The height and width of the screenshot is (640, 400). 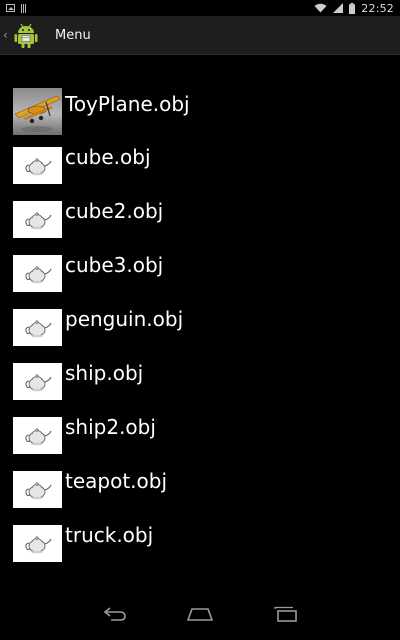 I want to click on list-item-label: cube2.obj, so click(x=114, y=211).